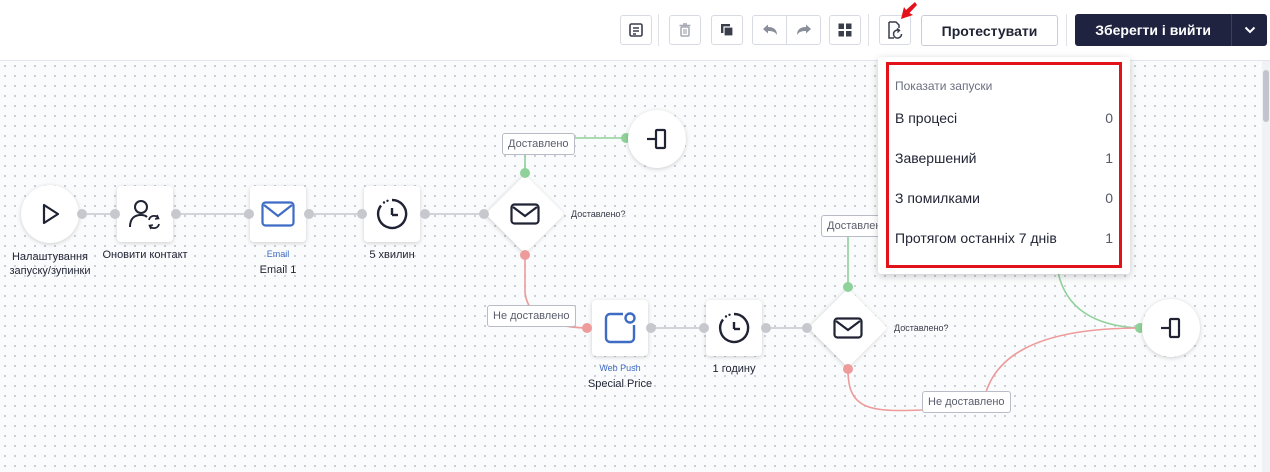 This screenshot has width=1270, height=472. I want to click on contact-sync-icon, so click(144, 215).